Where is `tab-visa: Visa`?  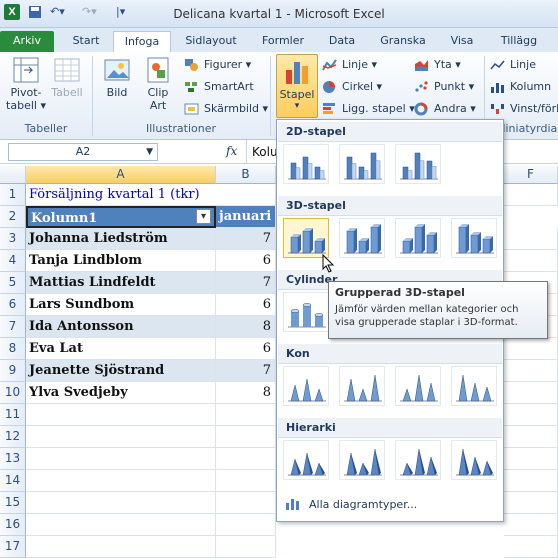 tab-visa: Visa is located at coordinates (462, 41).